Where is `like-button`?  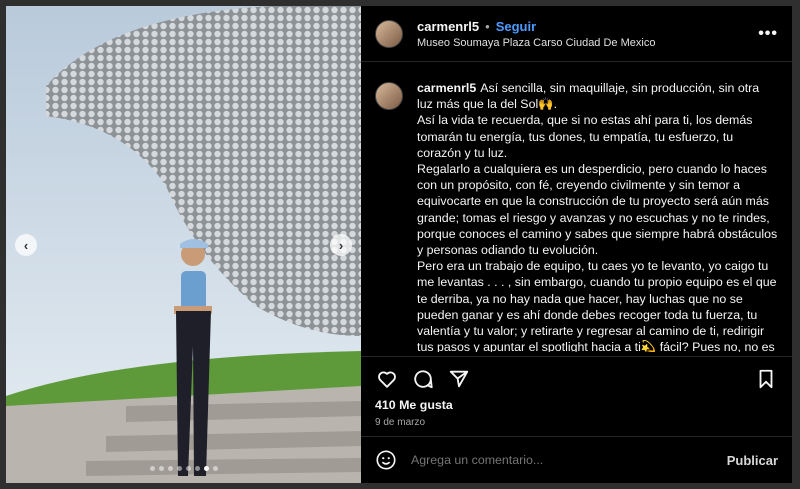 like-button is located at coordinates (387, 379).